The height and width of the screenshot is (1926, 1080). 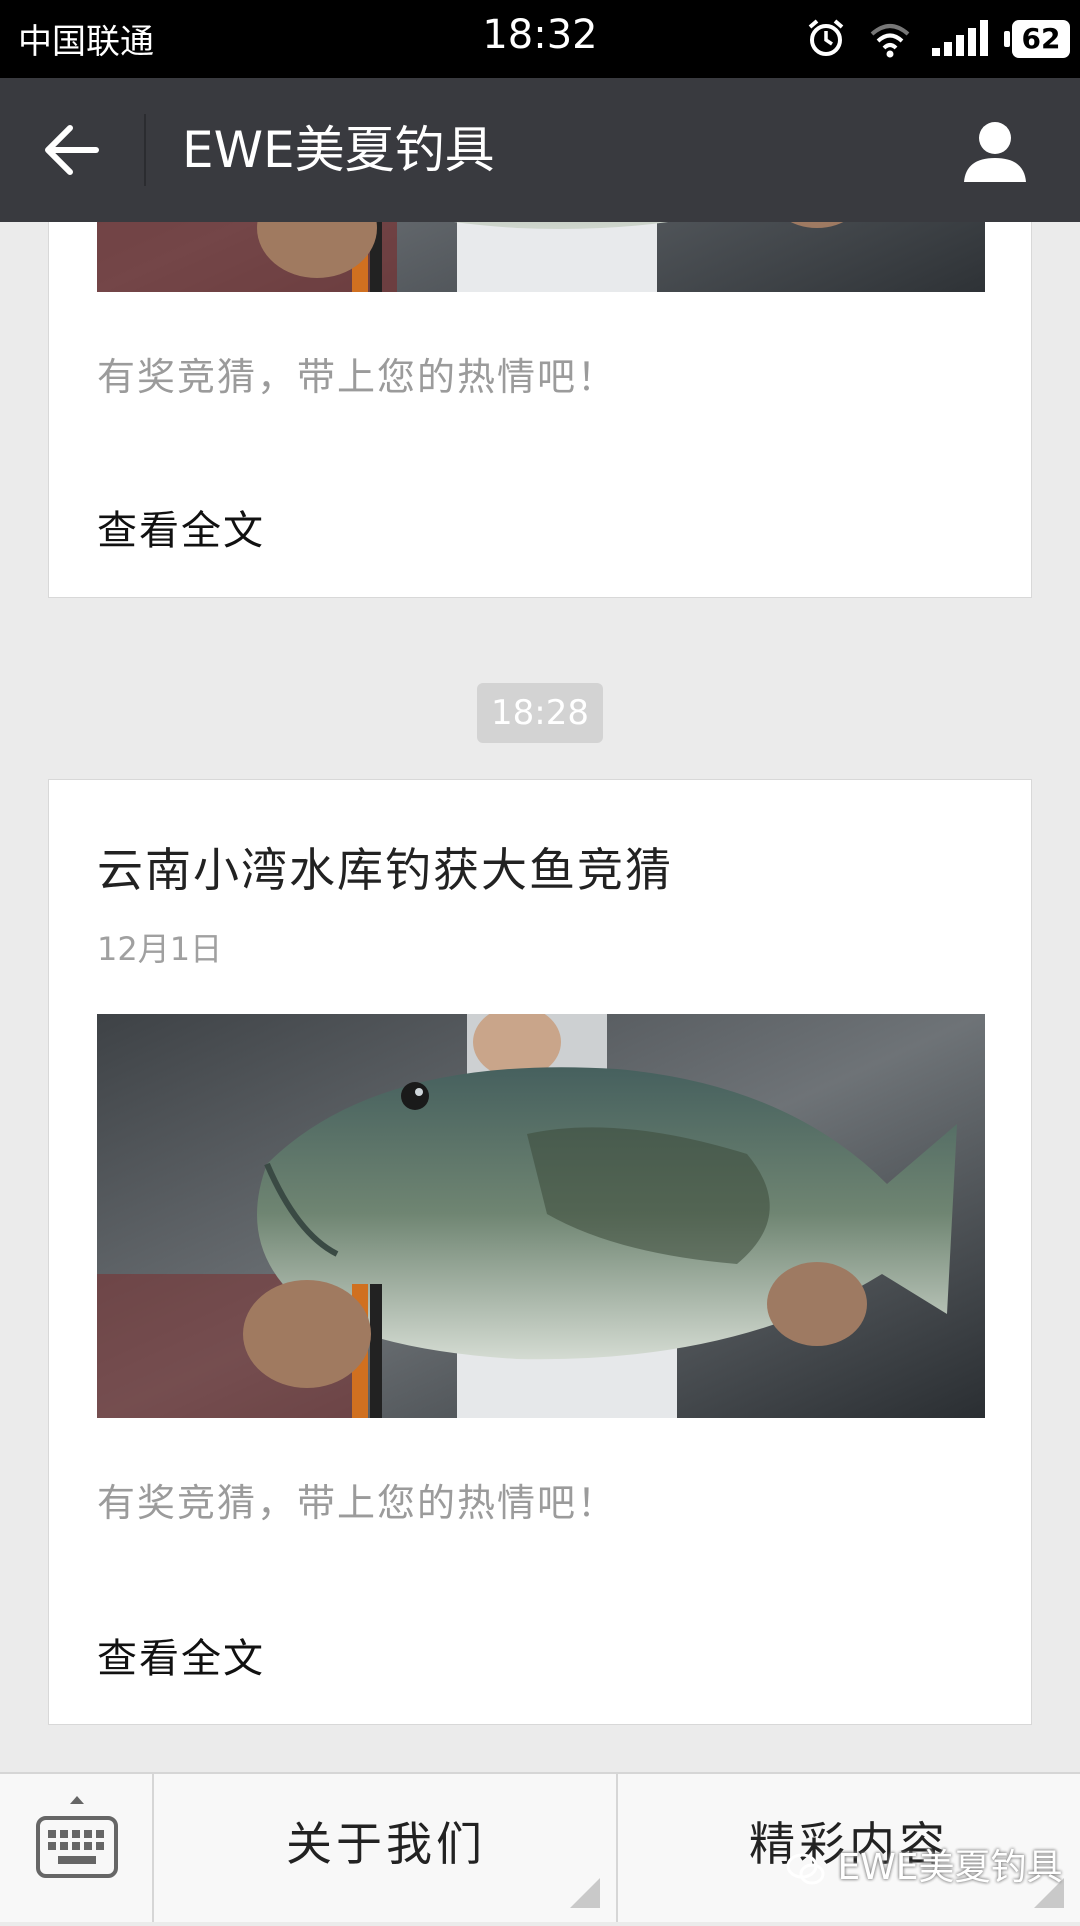 I want to click on battery-icon: 62, so click(x=1037, y=39).